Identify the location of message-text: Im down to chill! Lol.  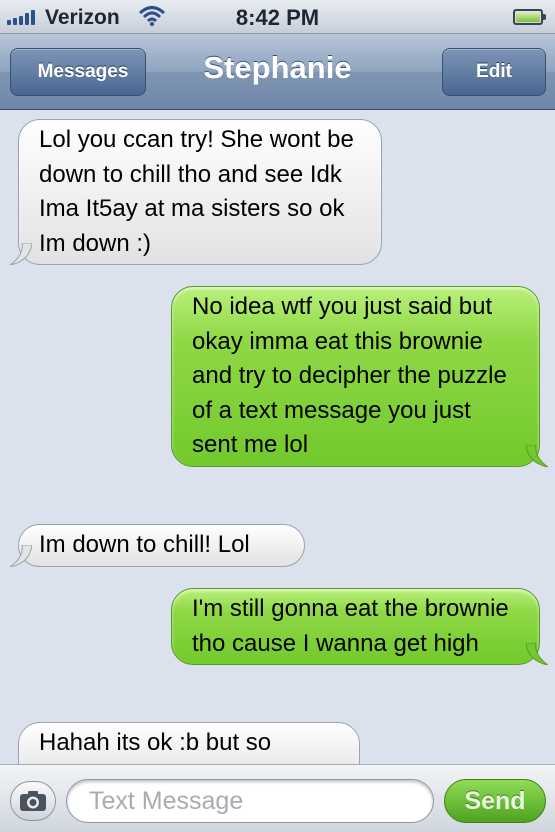
(144, 544).